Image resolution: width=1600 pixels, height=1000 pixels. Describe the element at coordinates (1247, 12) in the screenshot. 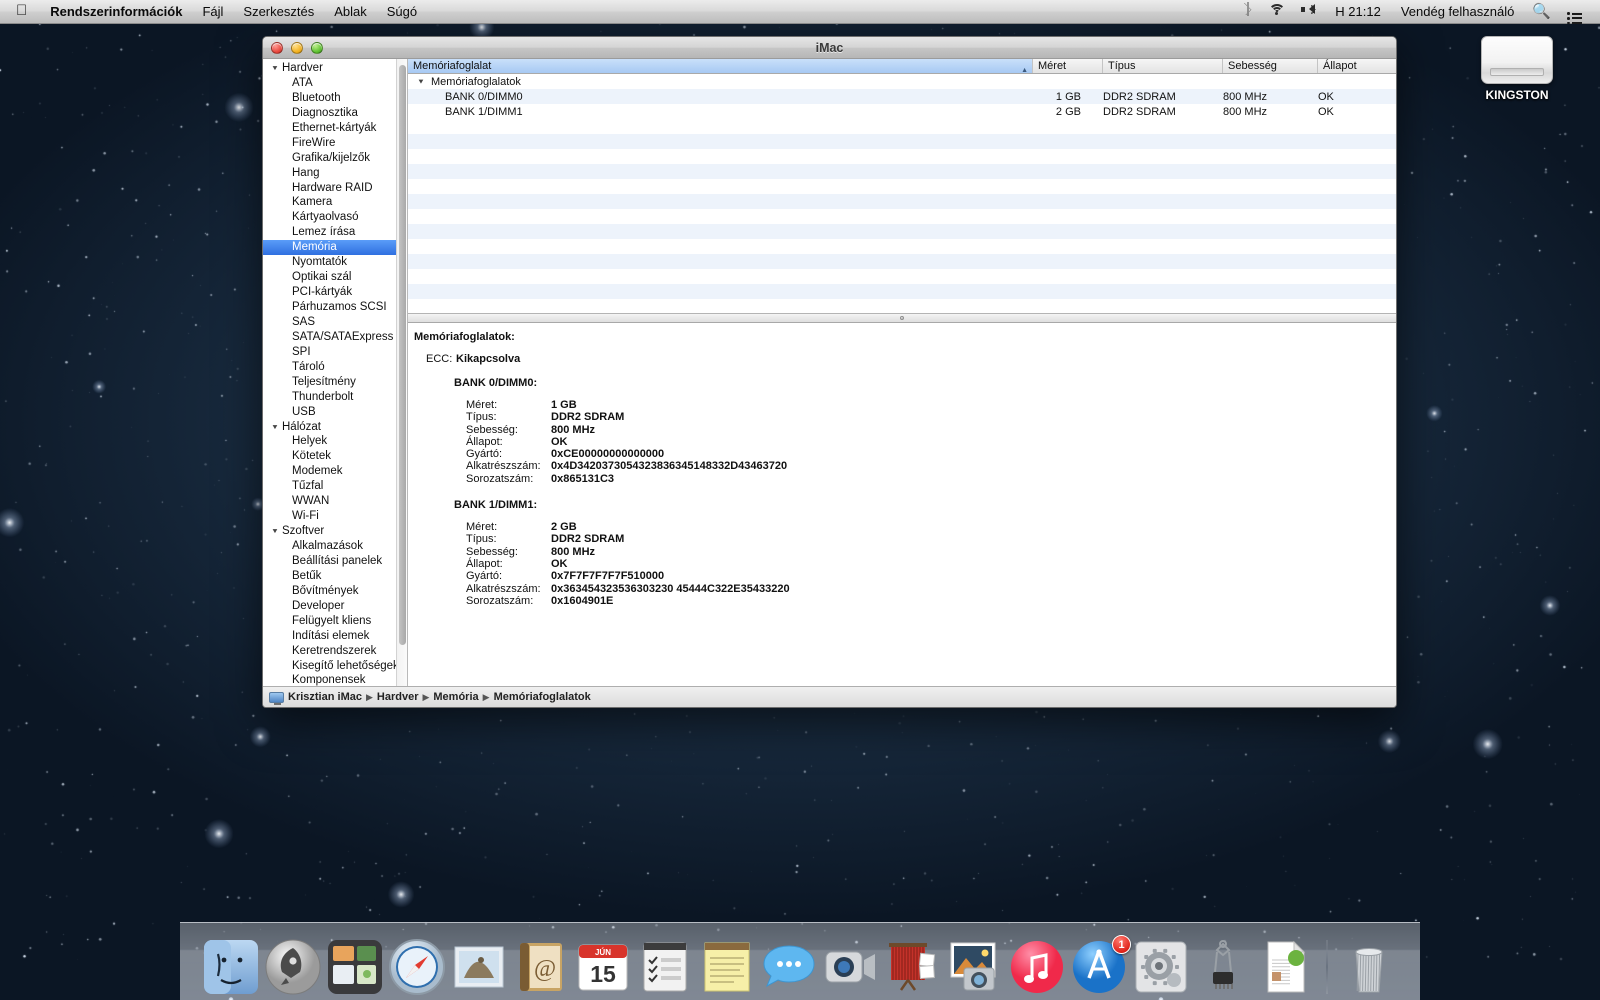

I see `bluetooth-icon` at that location.